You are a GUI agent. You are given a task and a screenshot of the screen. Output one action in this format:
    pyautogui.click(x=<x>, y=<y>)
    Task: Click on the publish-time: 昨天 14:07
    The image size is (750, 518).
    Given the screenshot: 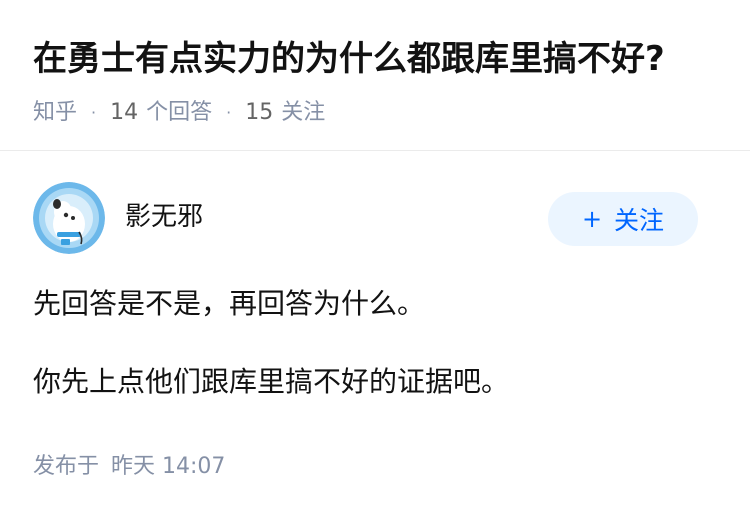 What is the action you would take?
    pyautogui.click(x=168, y=466)
    